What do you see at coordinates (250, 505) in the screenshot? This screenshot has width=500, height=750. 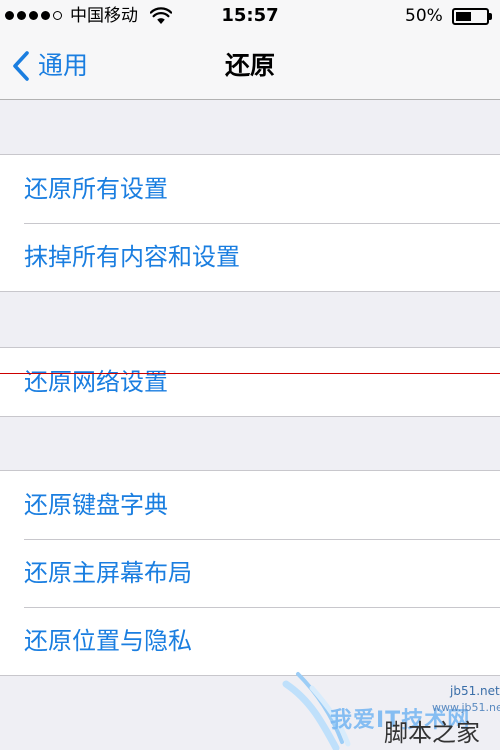 I see `reset-keyboard-dictionary-cell: 还原键盘字典` at bounding box center [250, 505].